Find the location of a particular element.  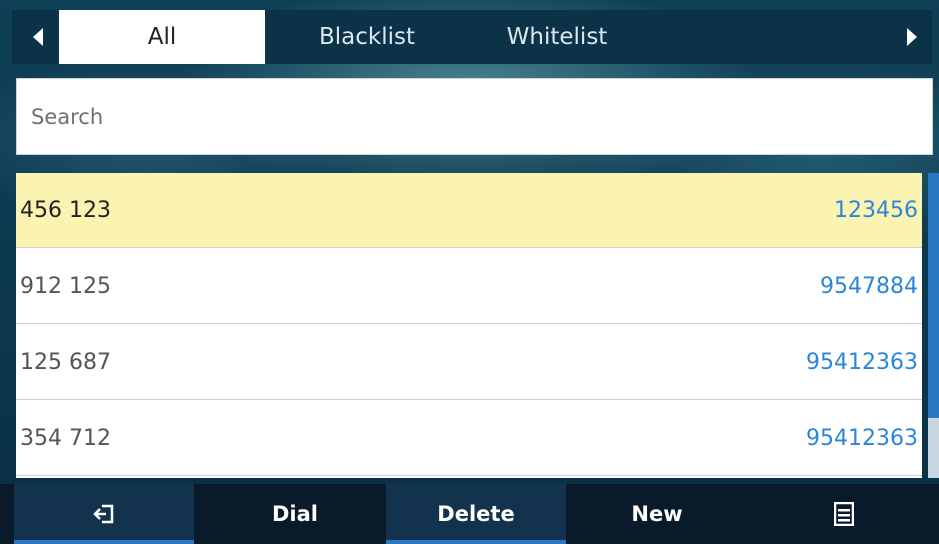

contact-name: 354 712 is located at coordinates (65, 438).